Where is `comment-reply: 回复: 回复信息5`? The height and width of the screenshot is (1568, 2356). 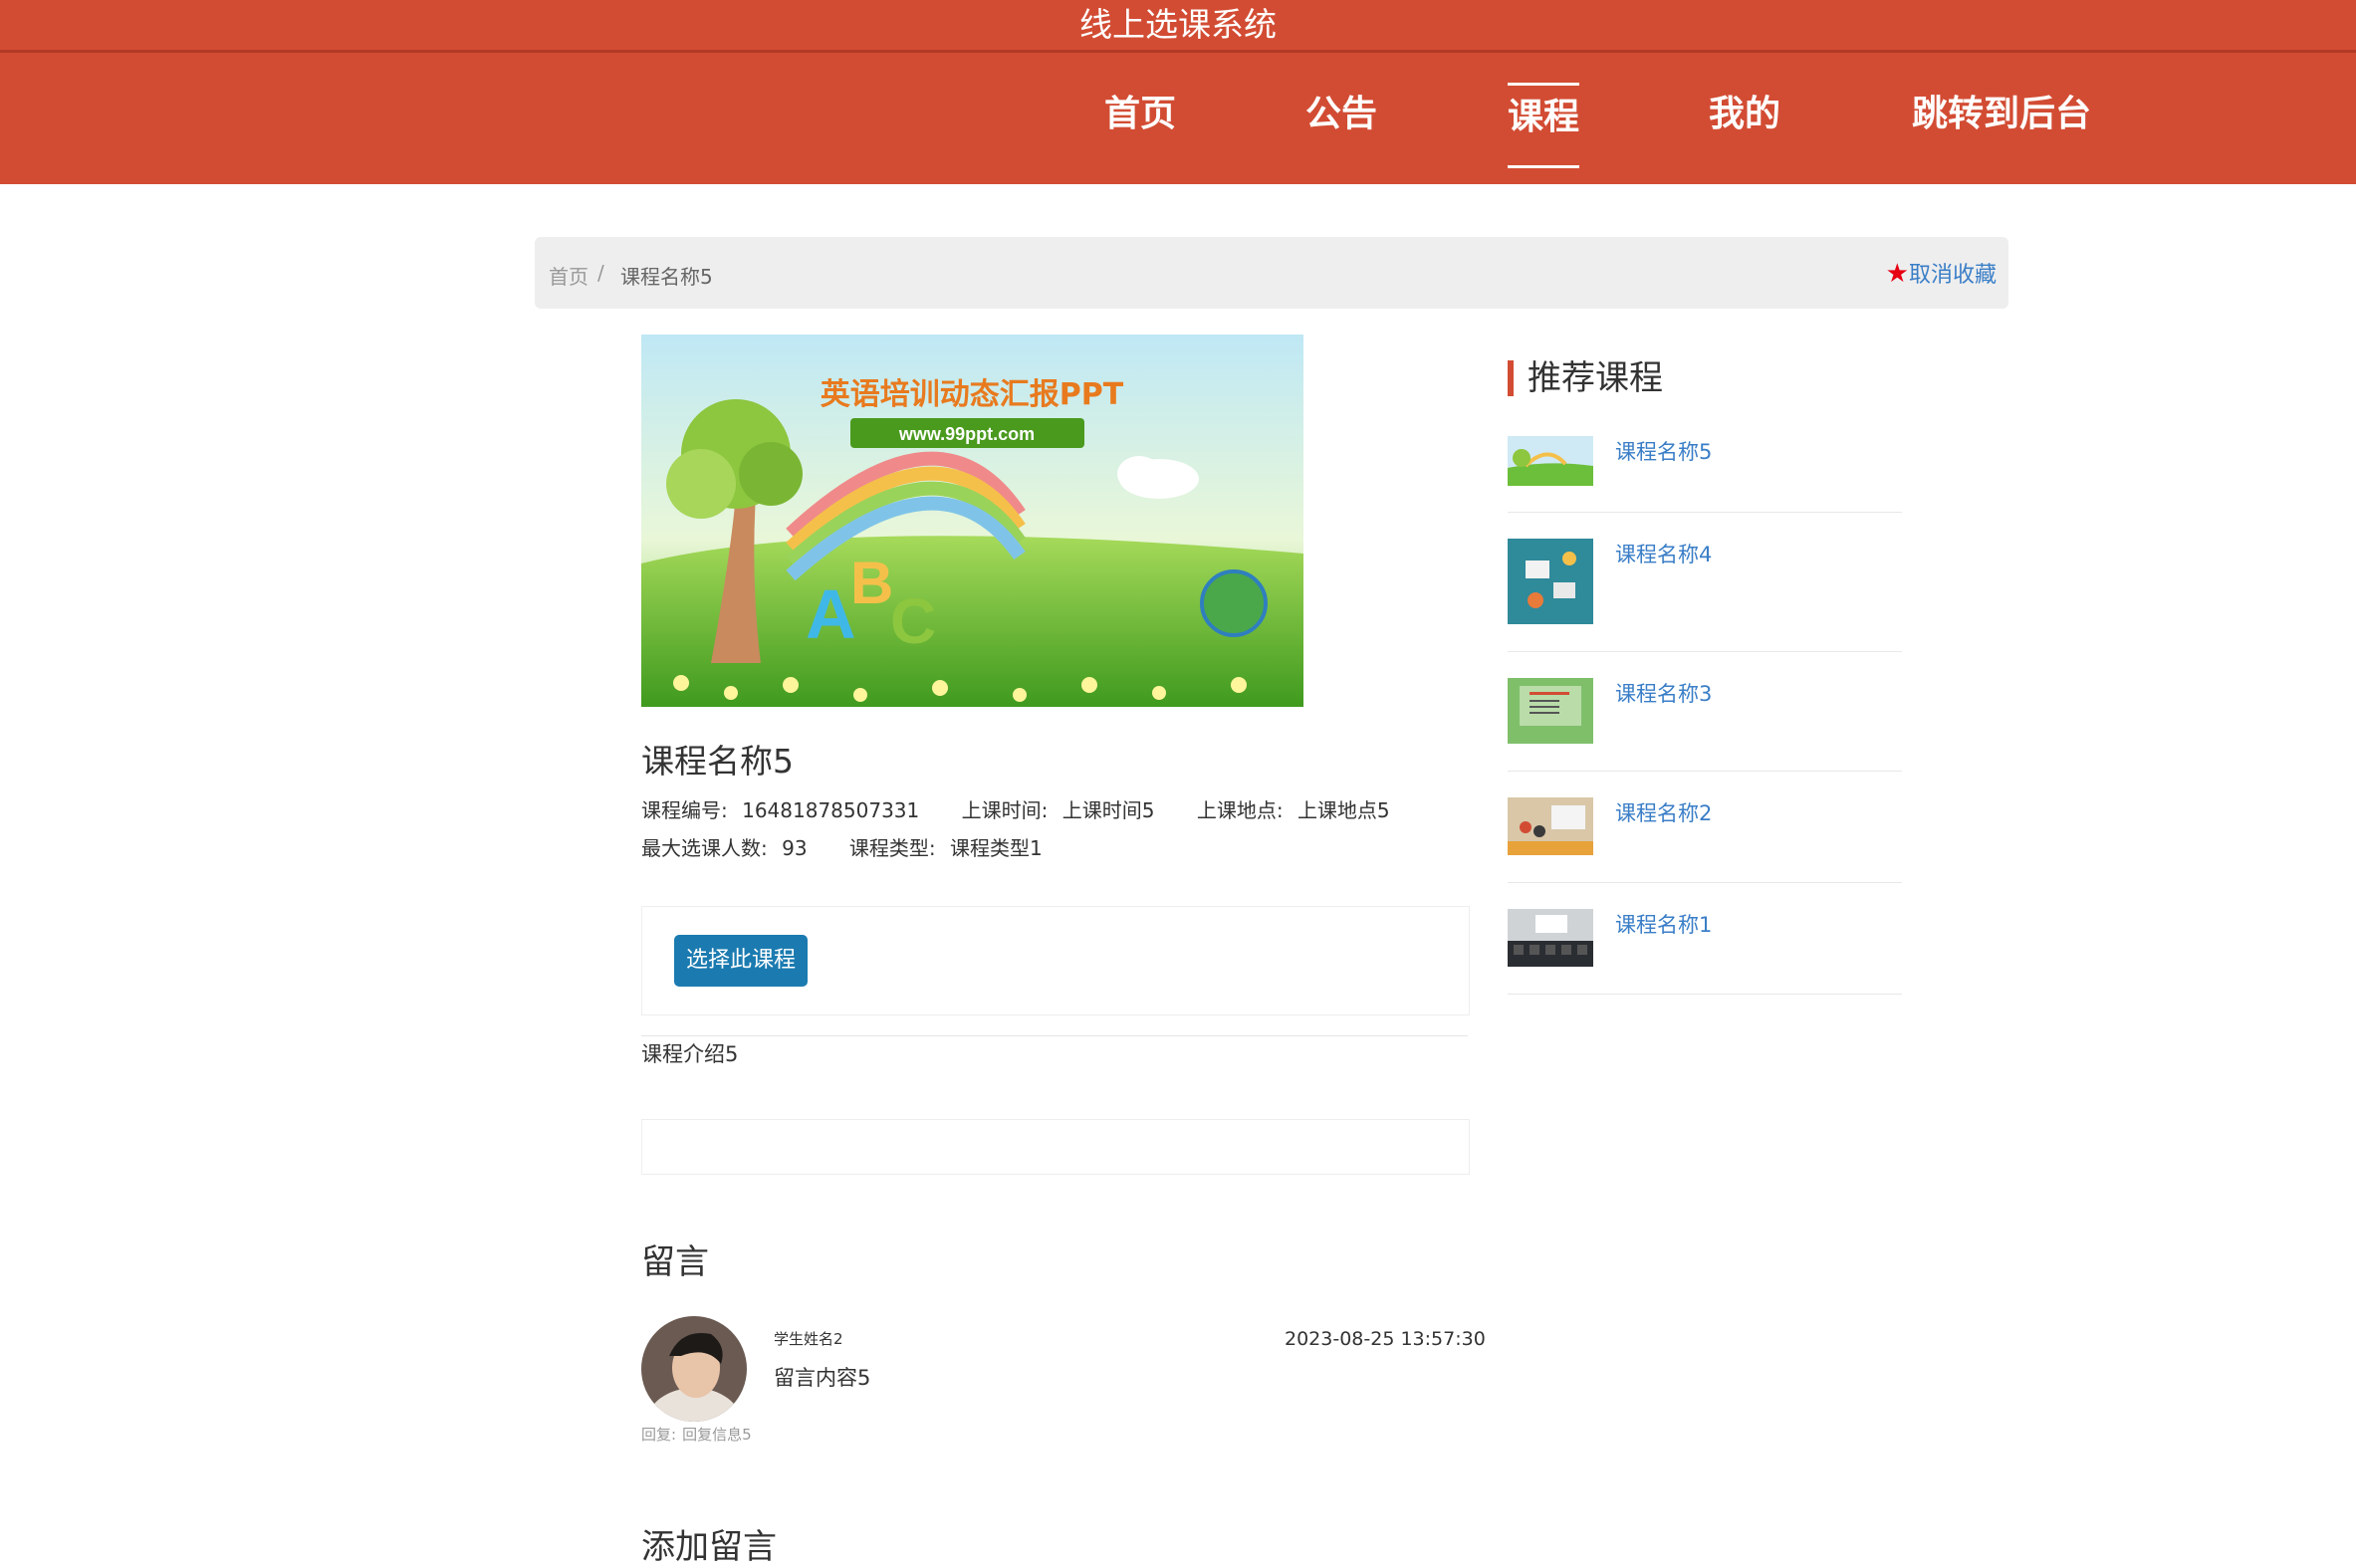
comment-reply: 回复: 回复信息5 is located at coordinates (699, 1434).